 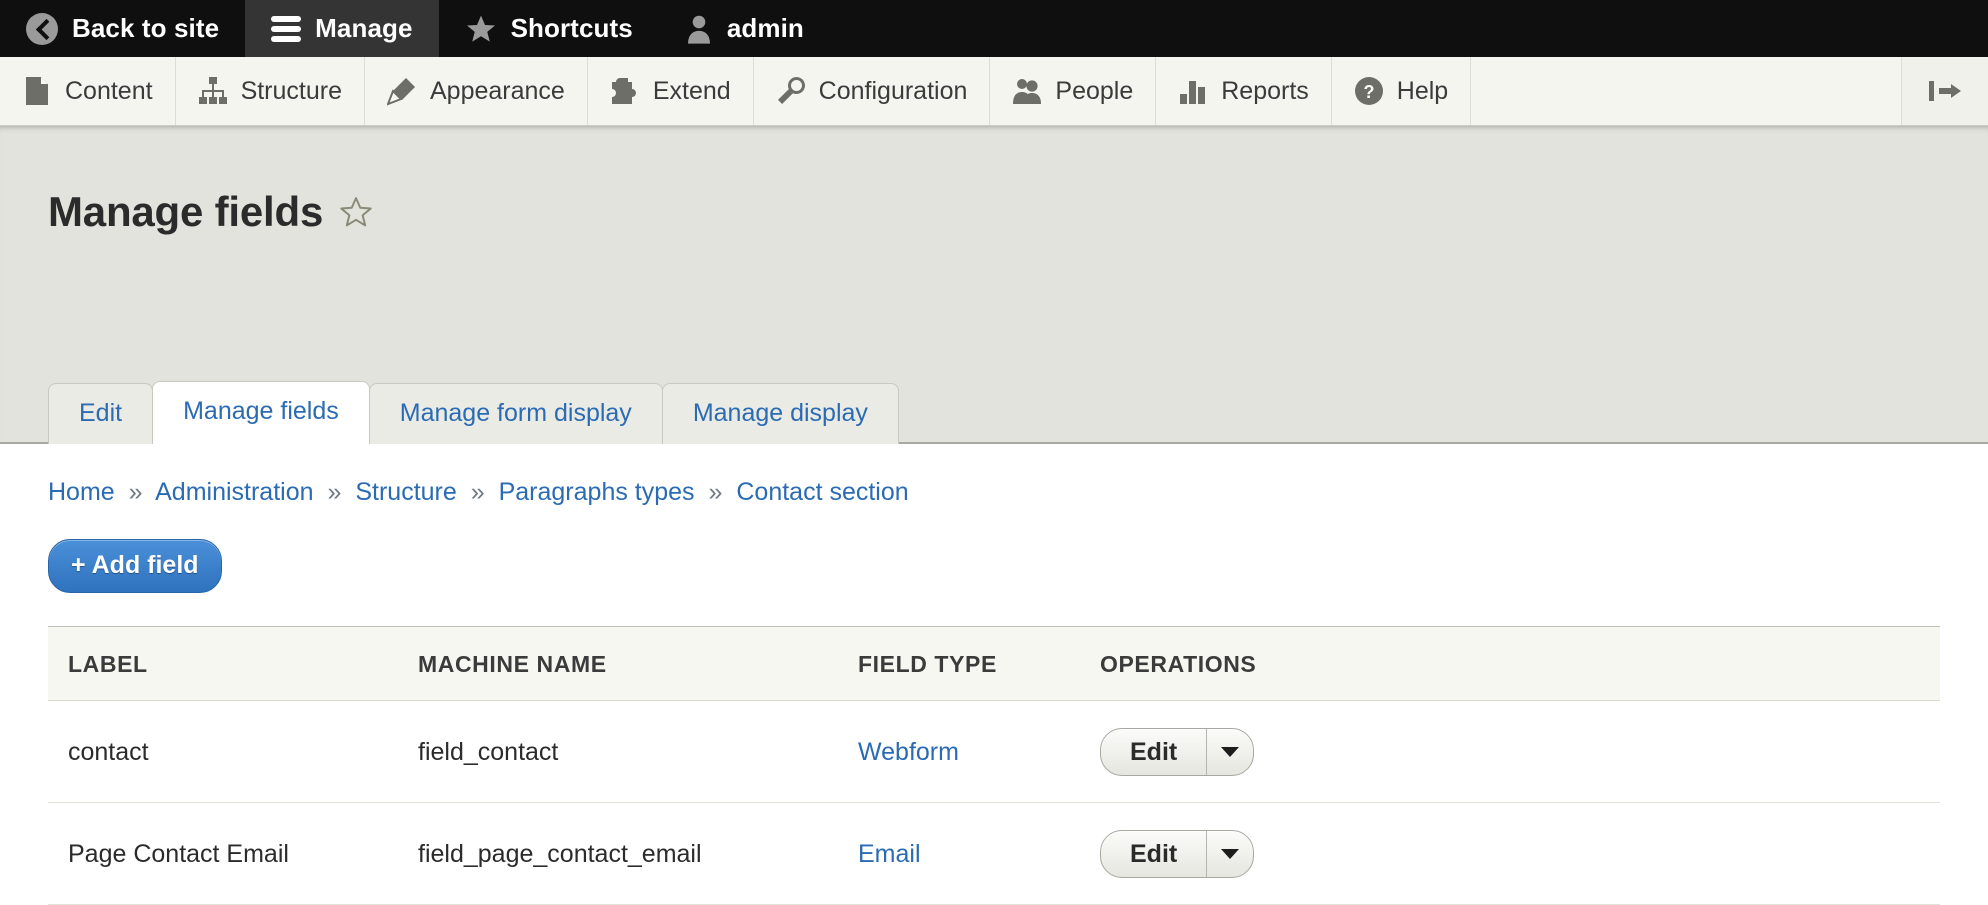 What do you see at coordinates (571, 28) in the screenshot?
I see `toolbar-item-label: Shortcuts` at bounding box center [571, 28].